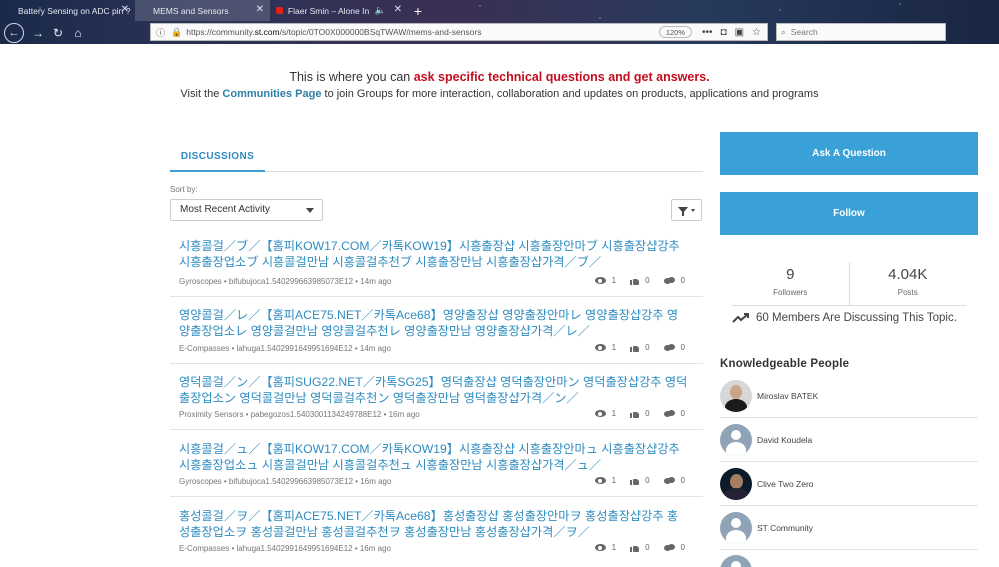 The image size is (999, 567). Describe the element at coordinates (849, 153) in the screenshot. I see `ask-question-button: Ask A Question` at that location.